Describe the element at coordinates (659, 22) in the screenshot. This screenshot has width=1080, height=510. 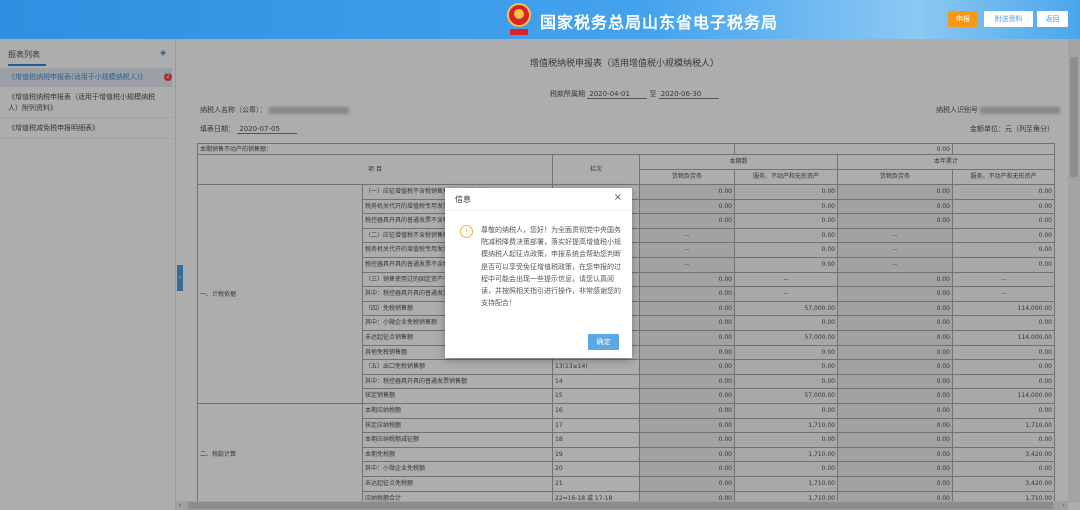
I see `site-title: 国家税务总局山东省电子税务局` at that location.